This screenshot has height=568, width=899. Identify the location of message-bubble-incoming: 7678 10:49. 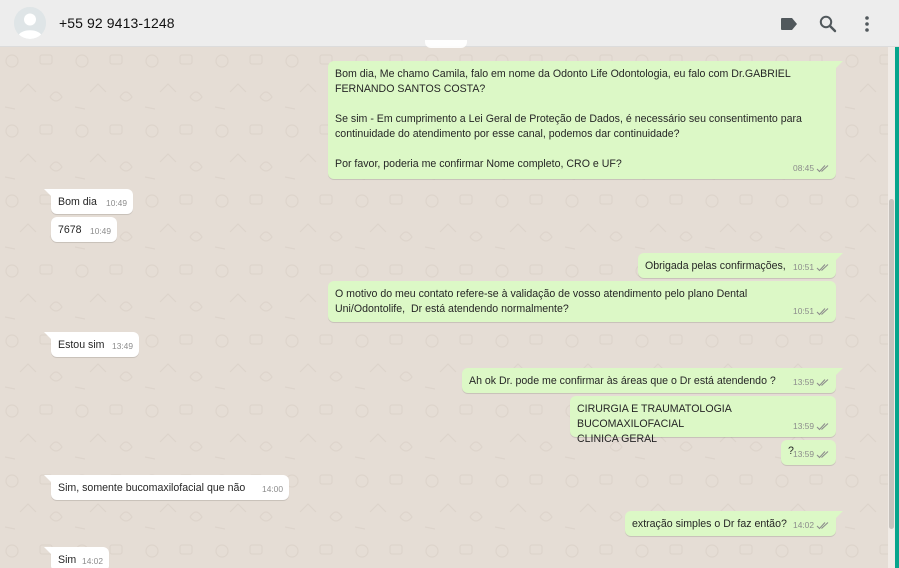
(84, 229).